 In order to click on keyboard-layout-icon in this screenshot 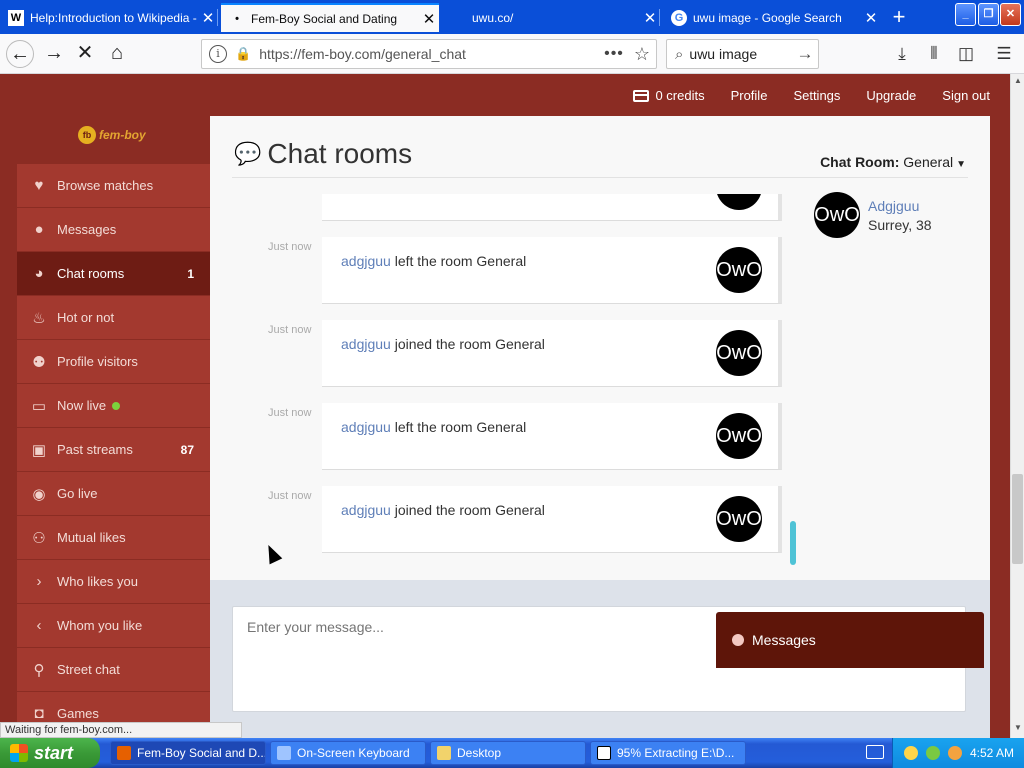, I will do `click(875, 752)`.